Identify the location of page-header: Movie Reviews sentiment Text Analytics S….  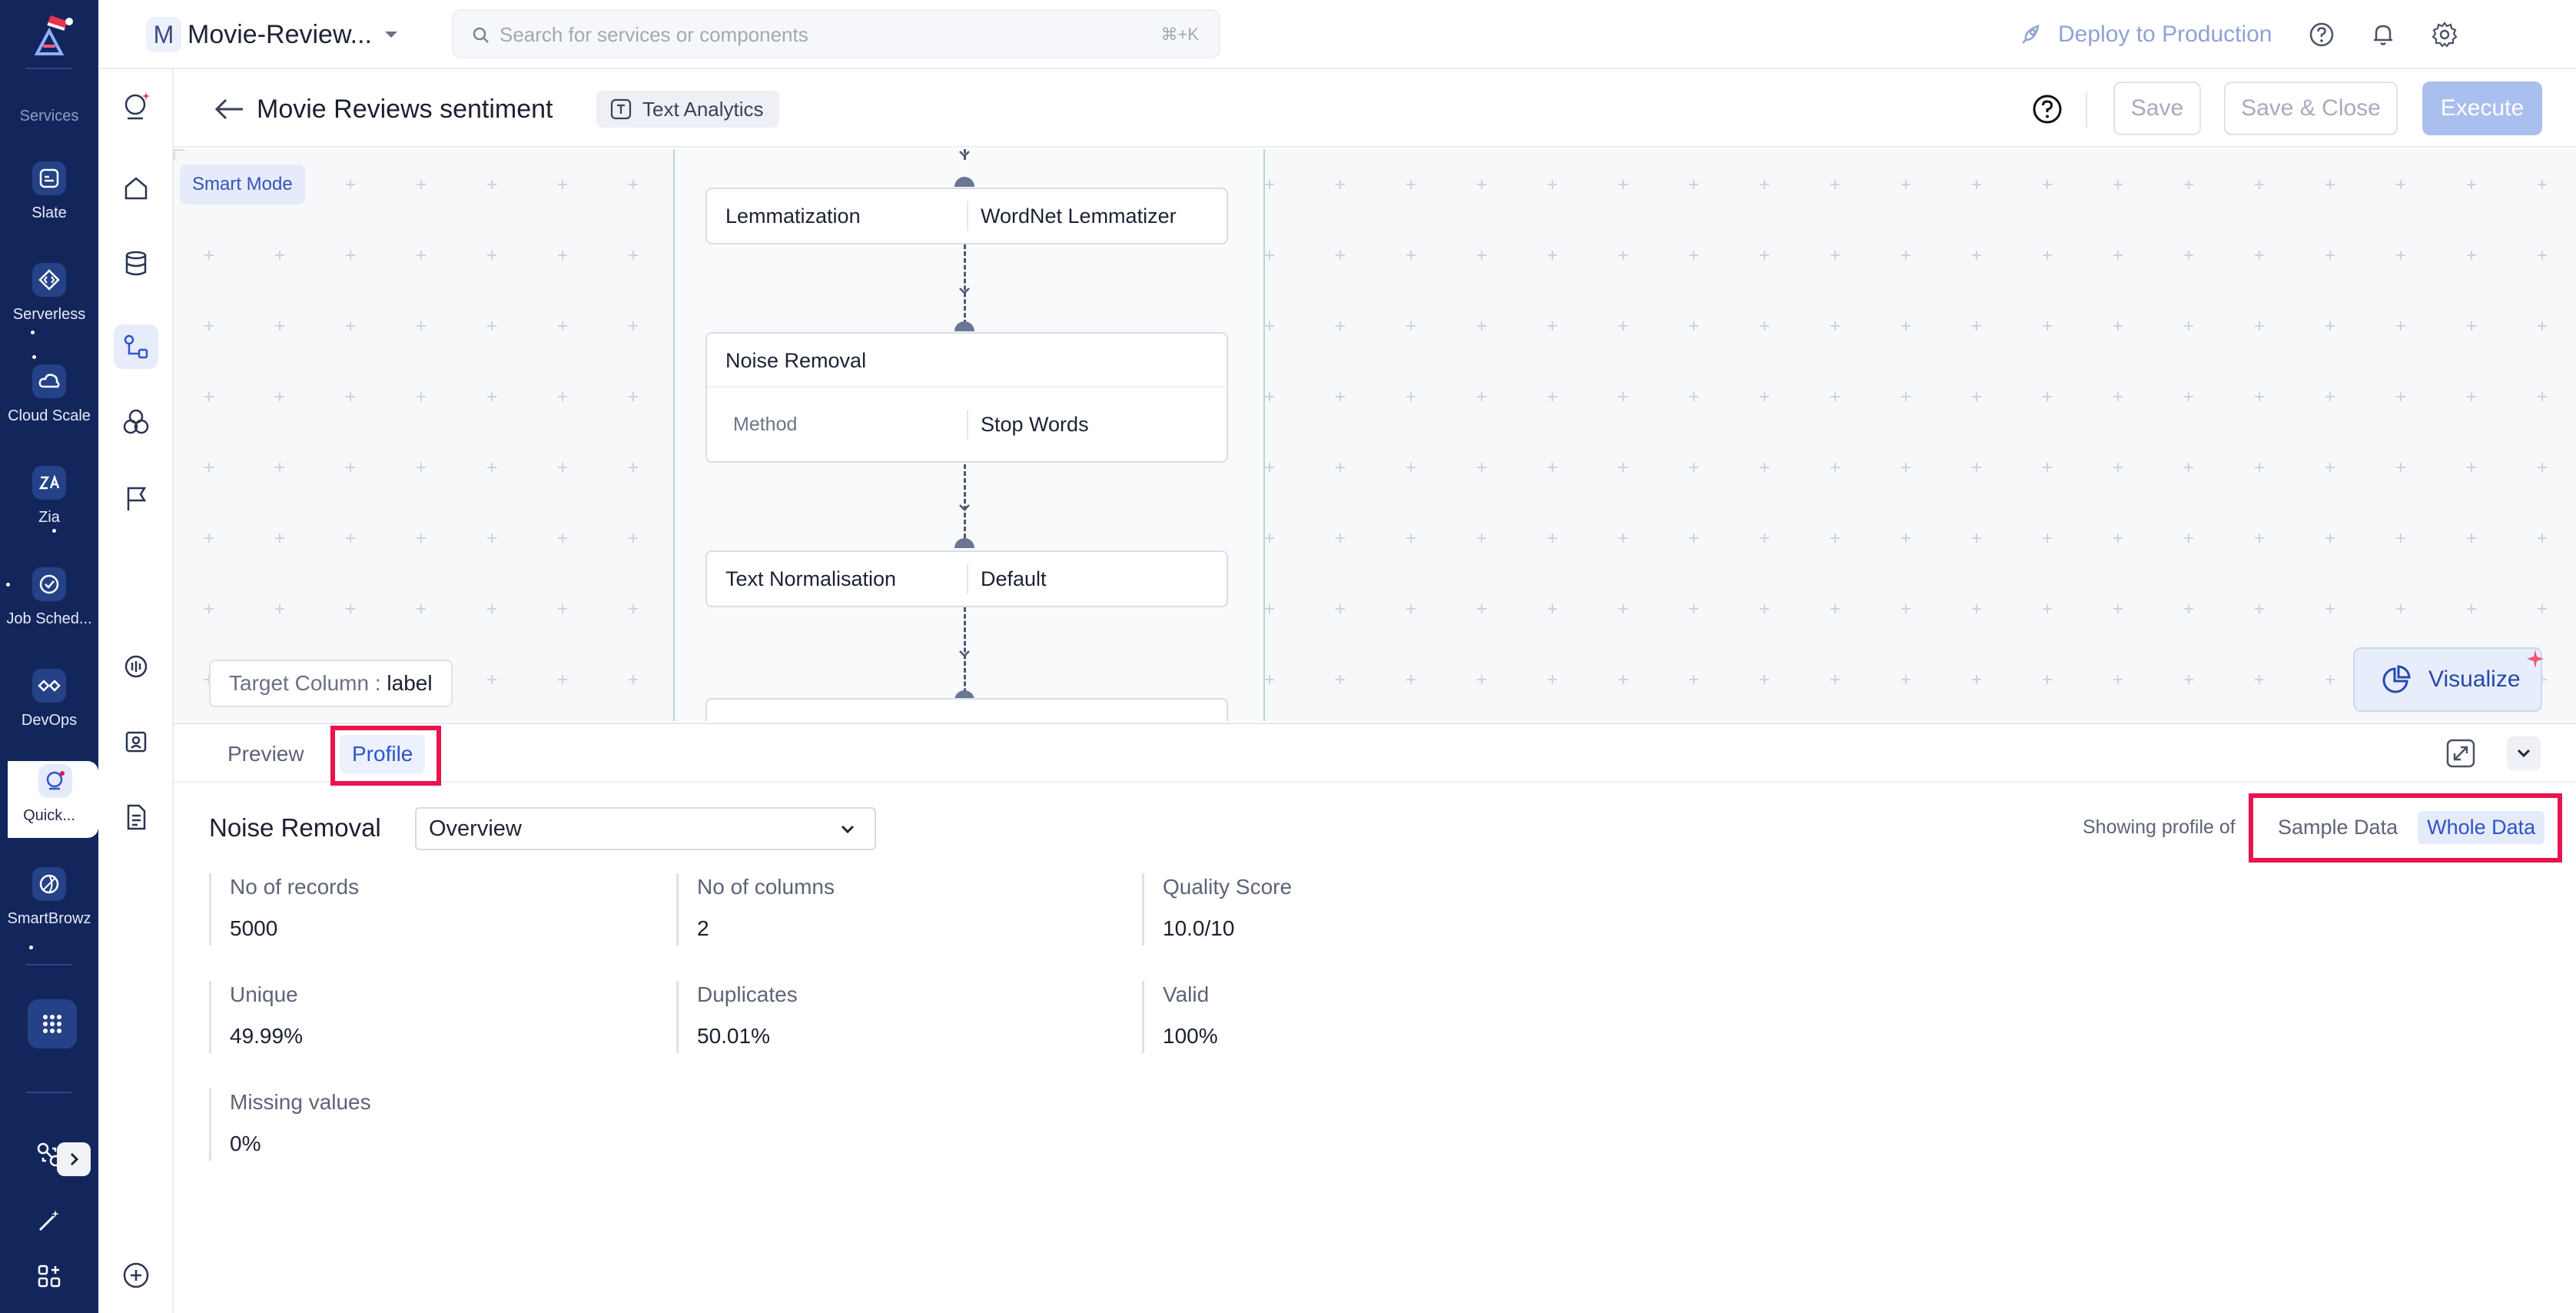
(1375, 110).